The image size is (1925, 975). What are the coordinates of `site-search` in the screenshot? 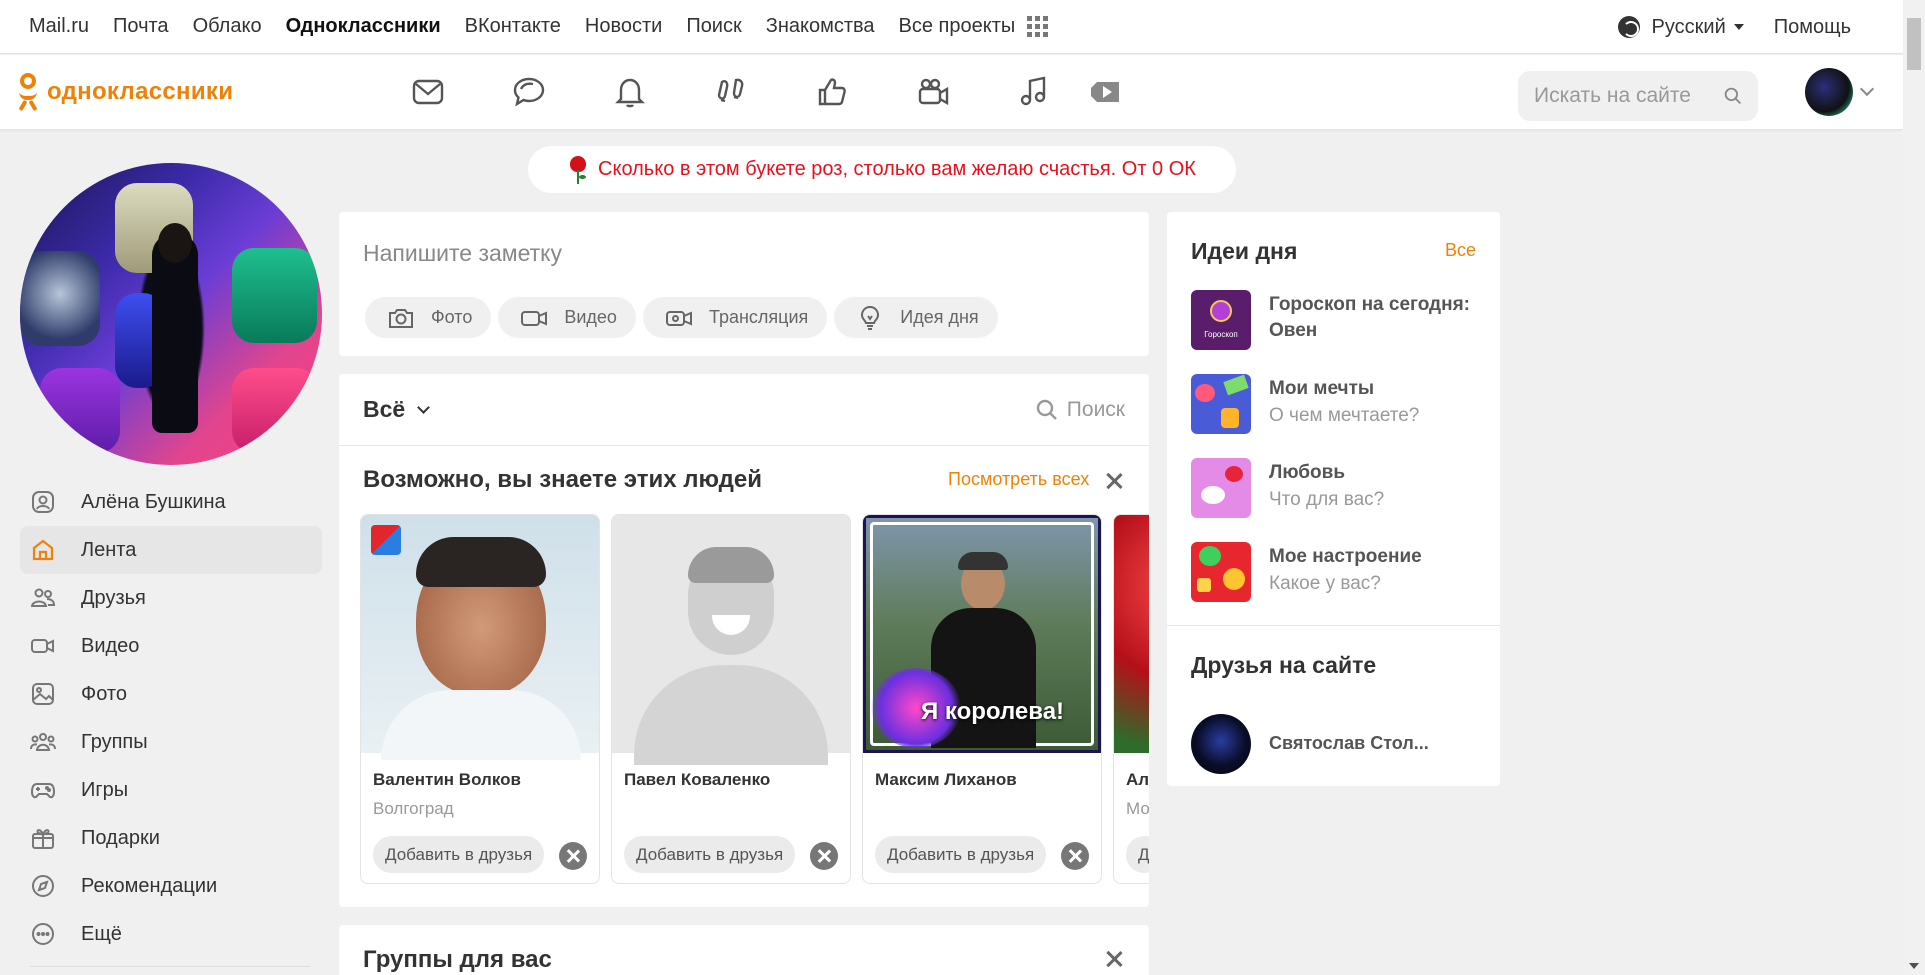 It's located at (1638, 96).